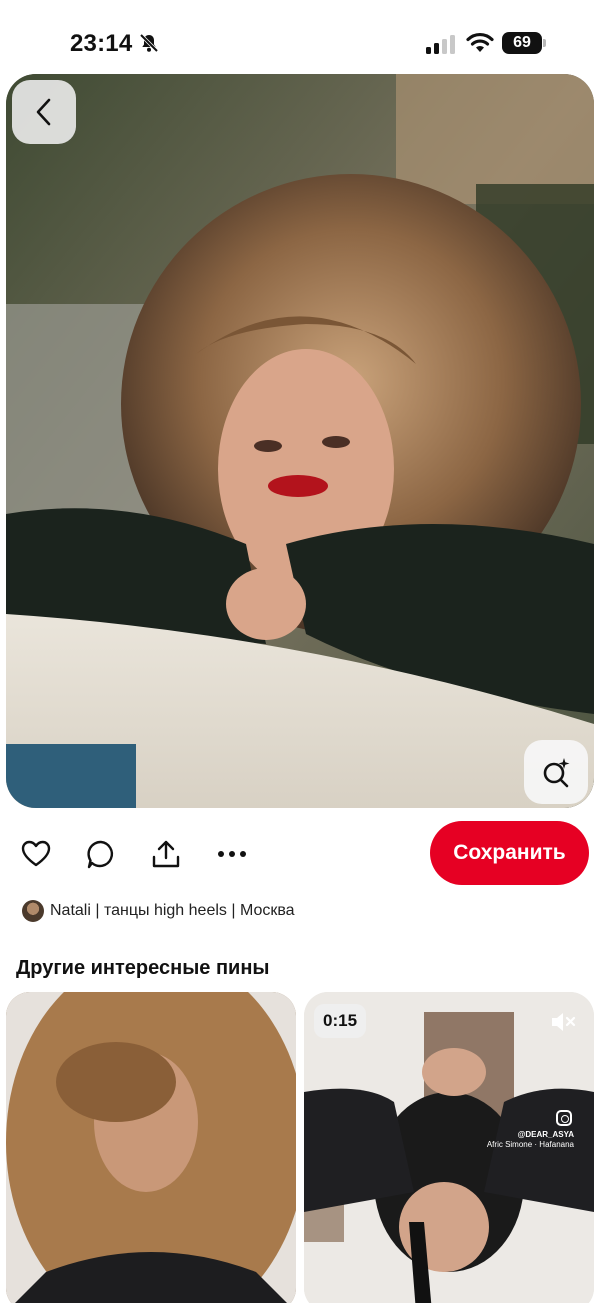 Image resolution: width=600 pixels, height=1303 pixels. I want to click on comment-icon, so click(101, 854).